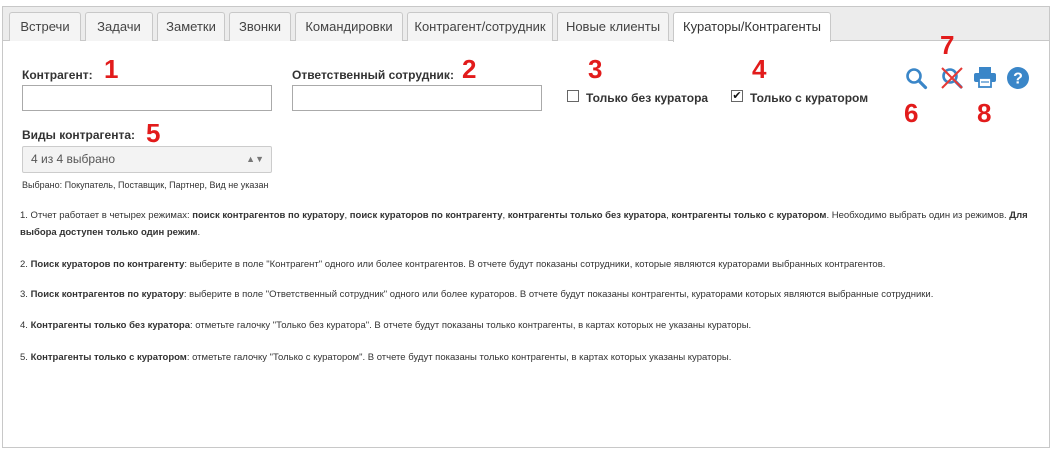  What do you see at coordinates (469, 69) in the screenshot?
I see `marker-2: 2` at bounding box center [469, 69].